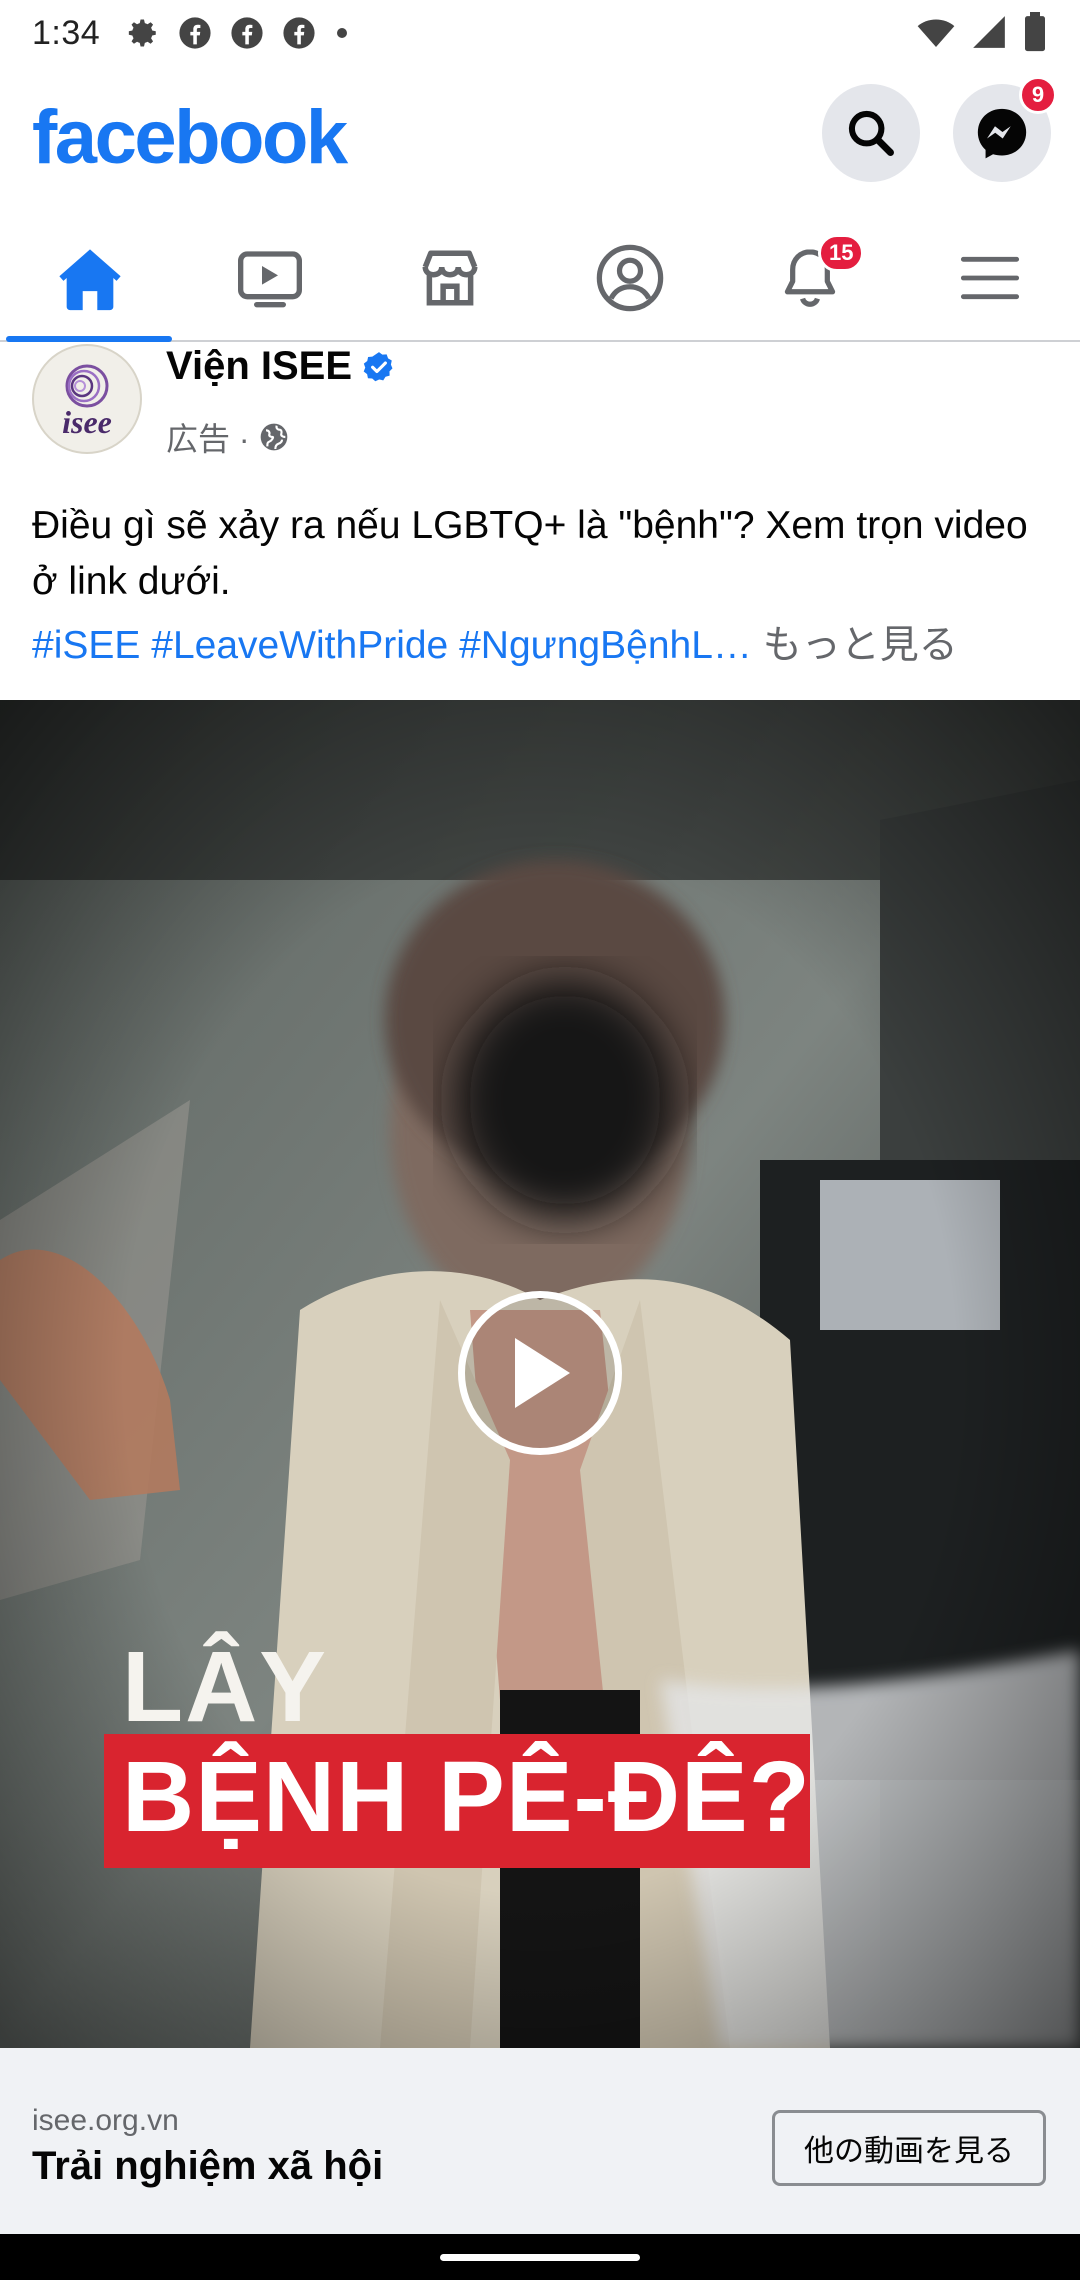 The width and height of the screenshot is (1080, 2280). What do you see at coordinates (1002, 133) in the screenshot?
I see `messenger-icon` at bounding box center [1002, 133].